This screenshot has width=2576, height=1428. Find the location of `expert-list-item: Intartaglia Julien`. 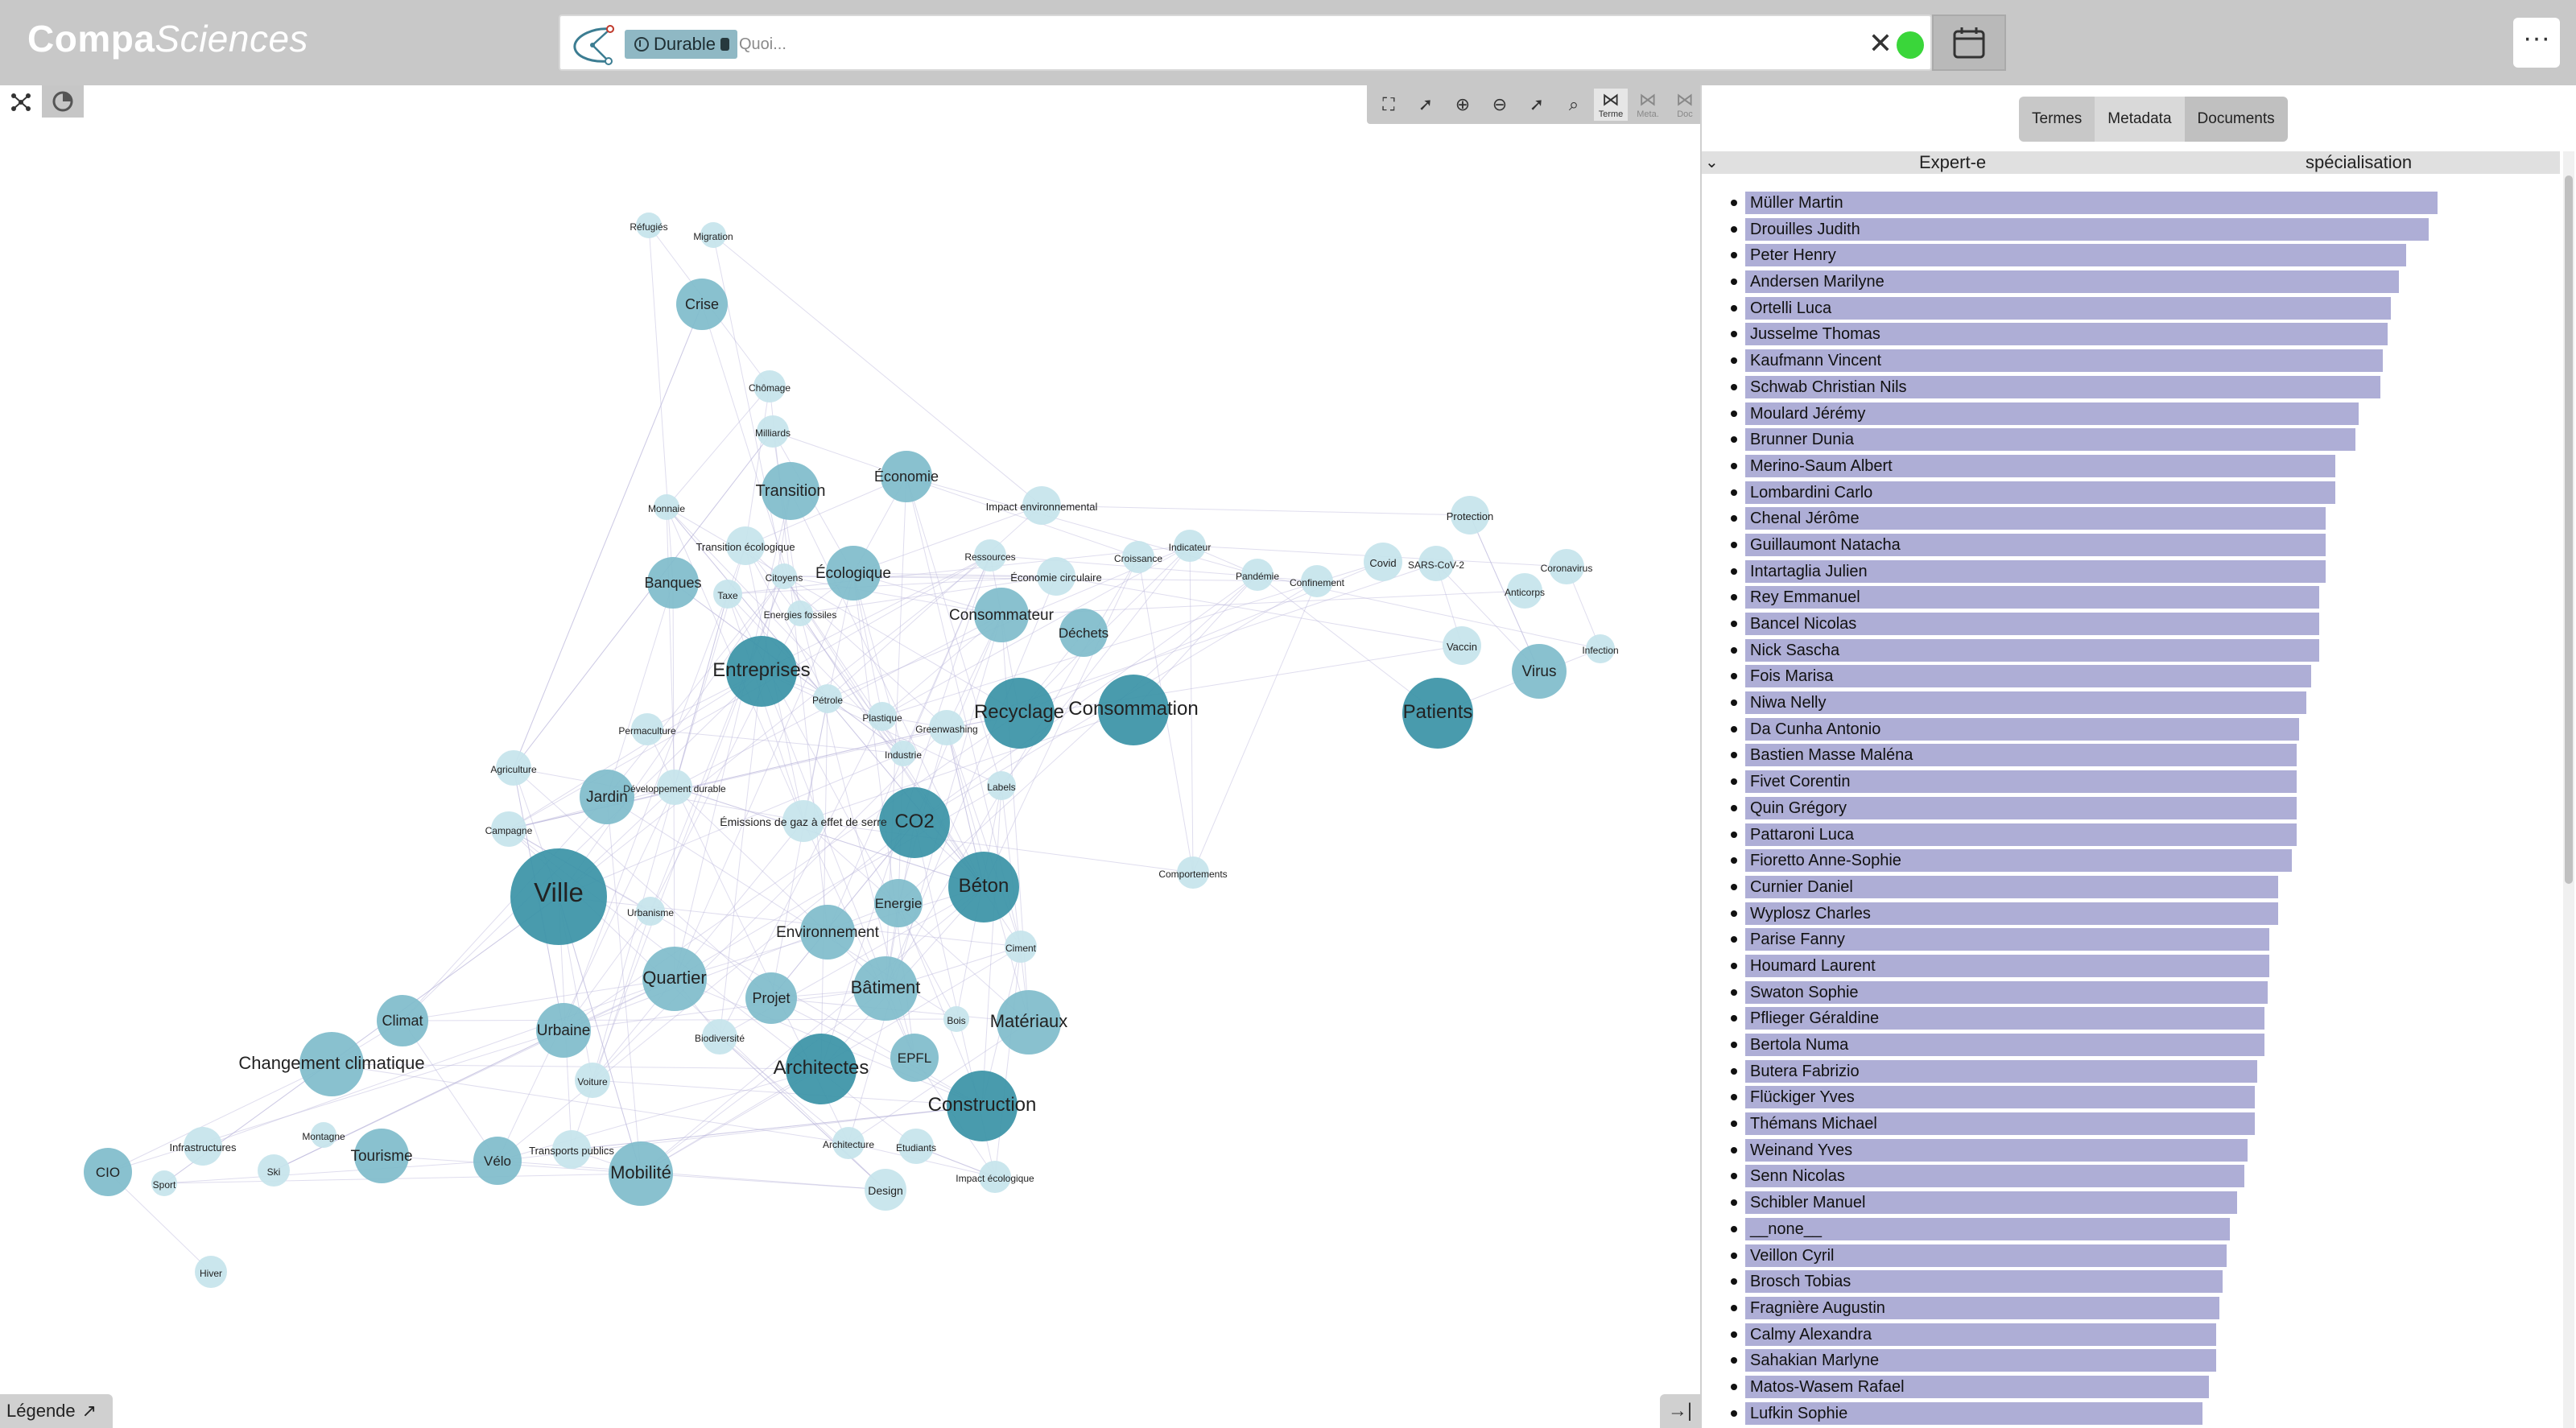

expert-list-item: Intartaglia Julien is located at coordinates (2131, 572).